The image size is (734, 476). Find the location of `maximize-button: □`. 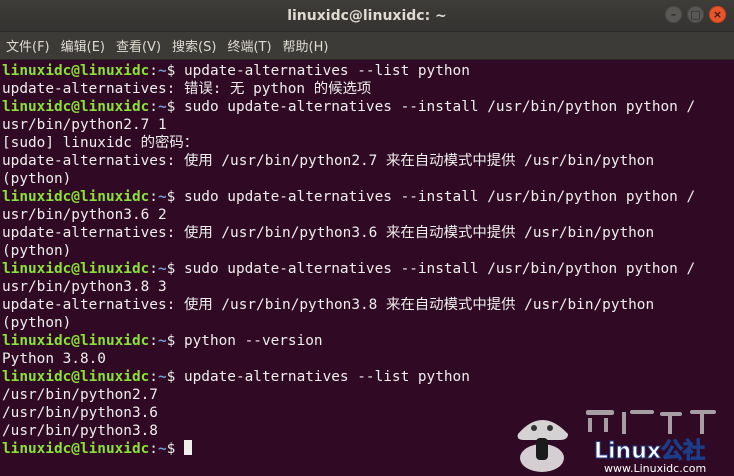

maximize-button: □ is located at coordinates (695, 14).